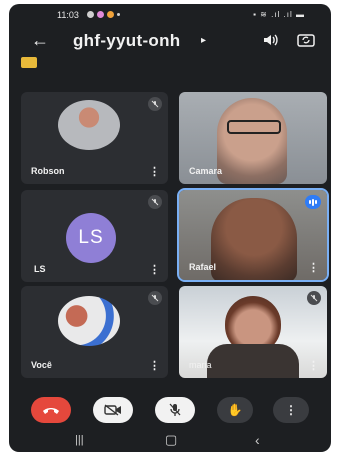 Image resolution: width=339 pixels, height=457 pixels. I want to click on participant-tile-self: Você ⋮, so click(94, 332).